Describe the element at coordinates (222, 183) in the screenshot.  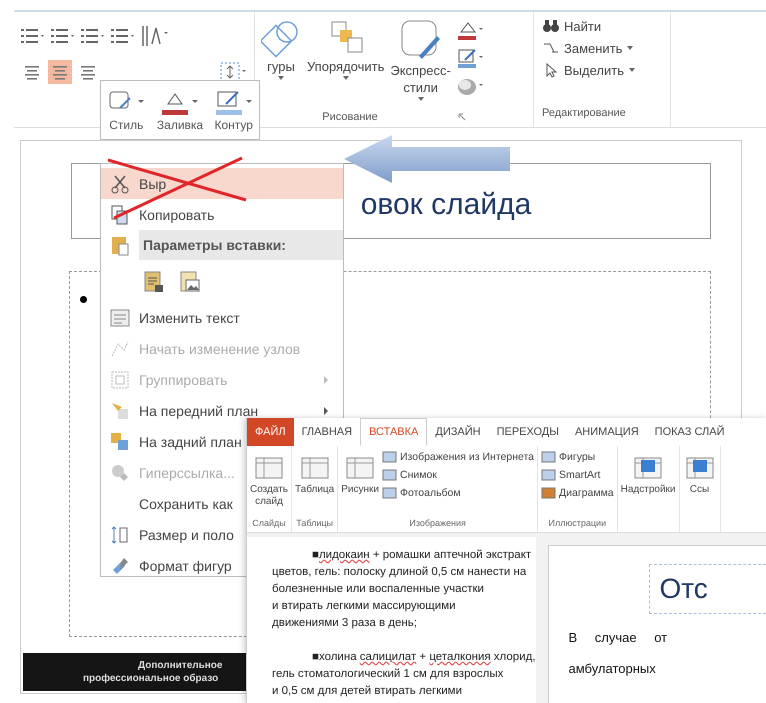
I see `menu-item: Выр` at that location.